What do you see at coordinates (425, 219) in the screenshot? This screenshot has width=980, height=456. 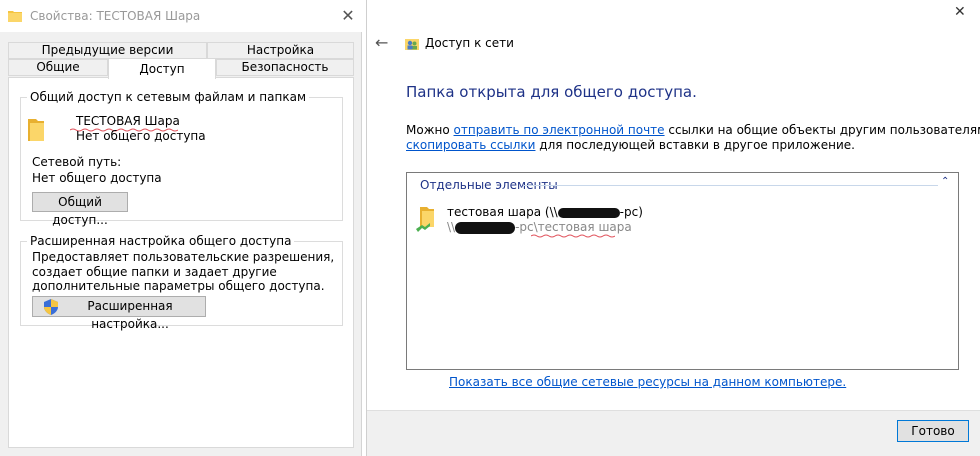 I see `shared-folder-icon` at bounding box center [425, 219].